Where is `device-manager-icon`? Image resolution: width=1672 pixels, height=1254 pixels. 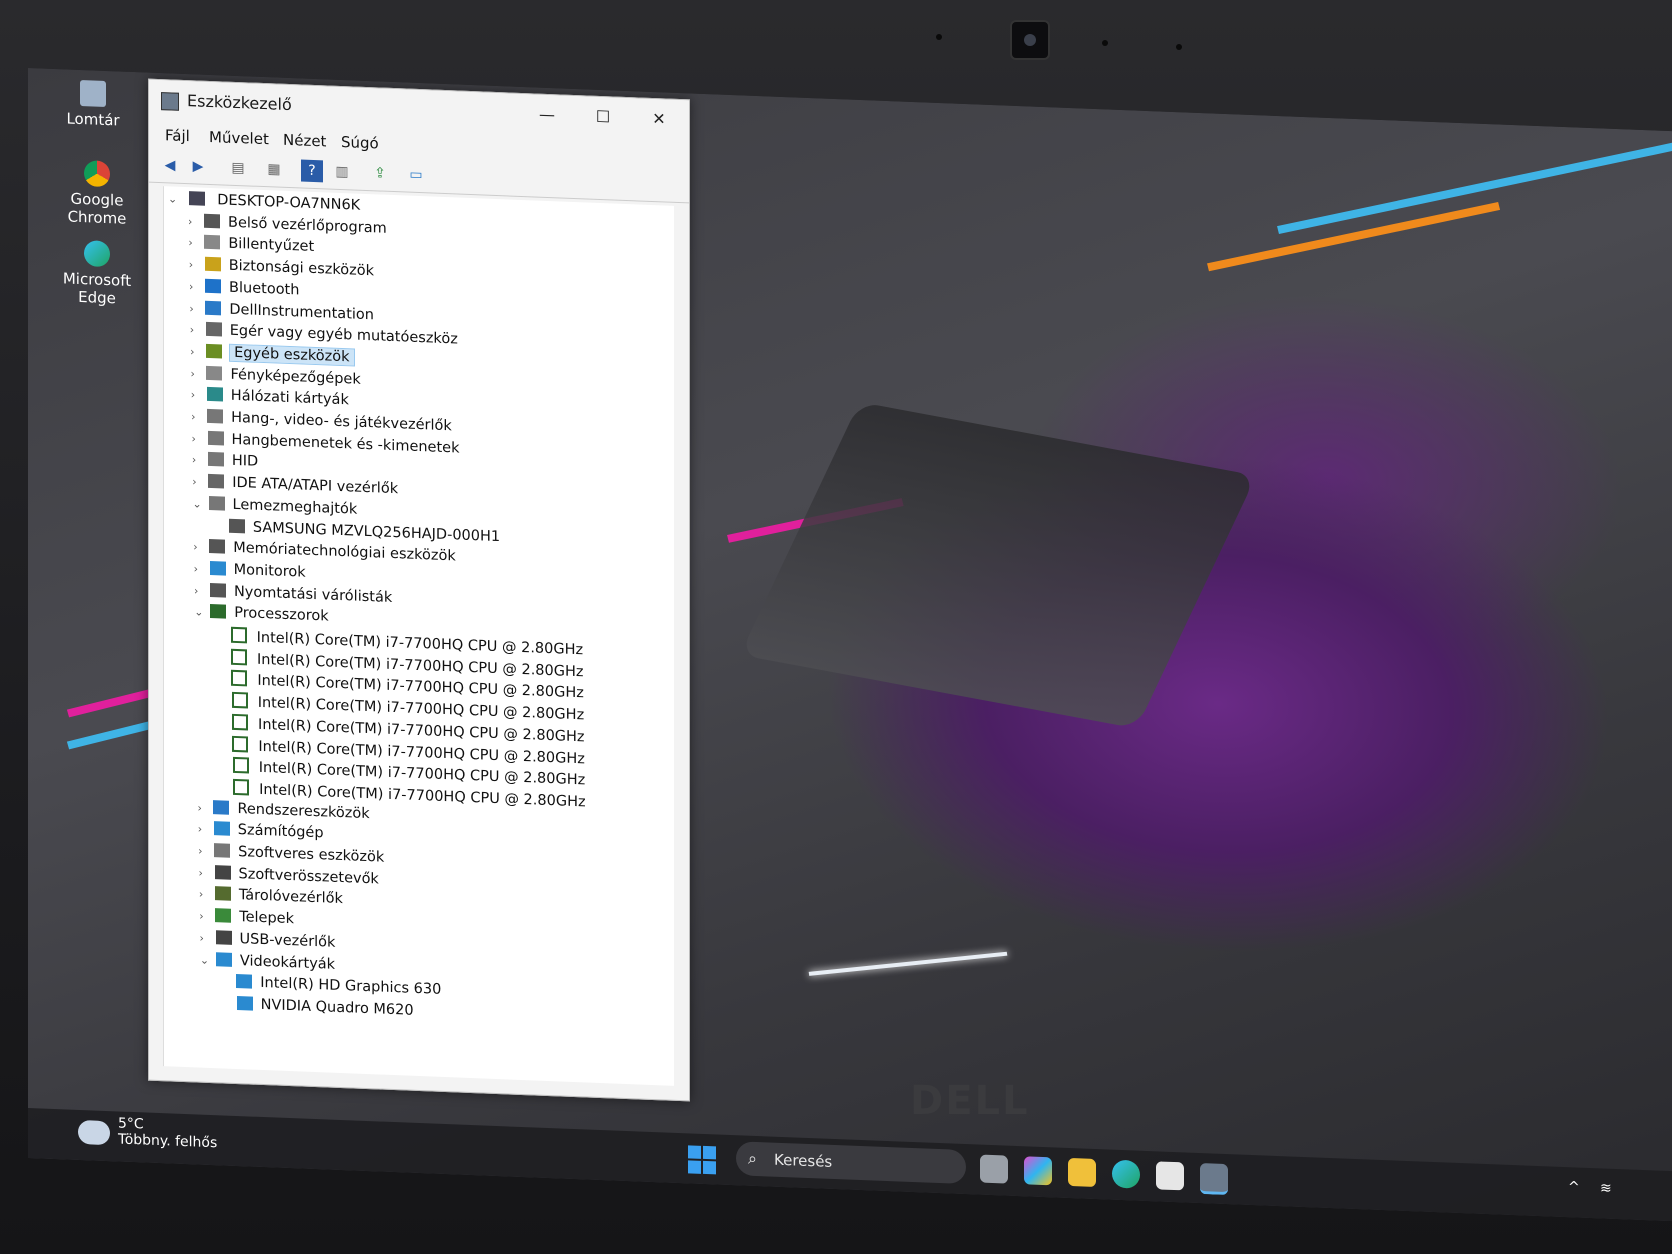 device-manager-icon is located at coordinates (170, 101).